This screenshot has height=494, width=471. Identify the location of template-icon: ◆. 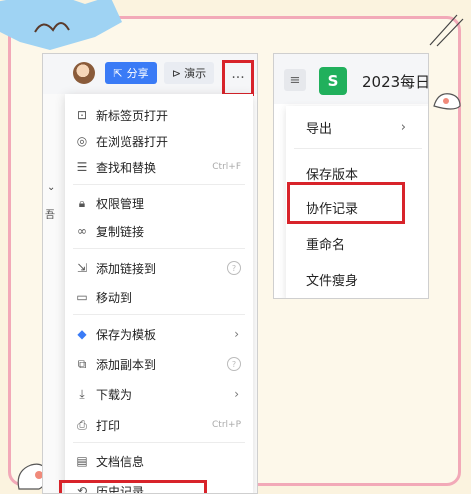
(82, 334).